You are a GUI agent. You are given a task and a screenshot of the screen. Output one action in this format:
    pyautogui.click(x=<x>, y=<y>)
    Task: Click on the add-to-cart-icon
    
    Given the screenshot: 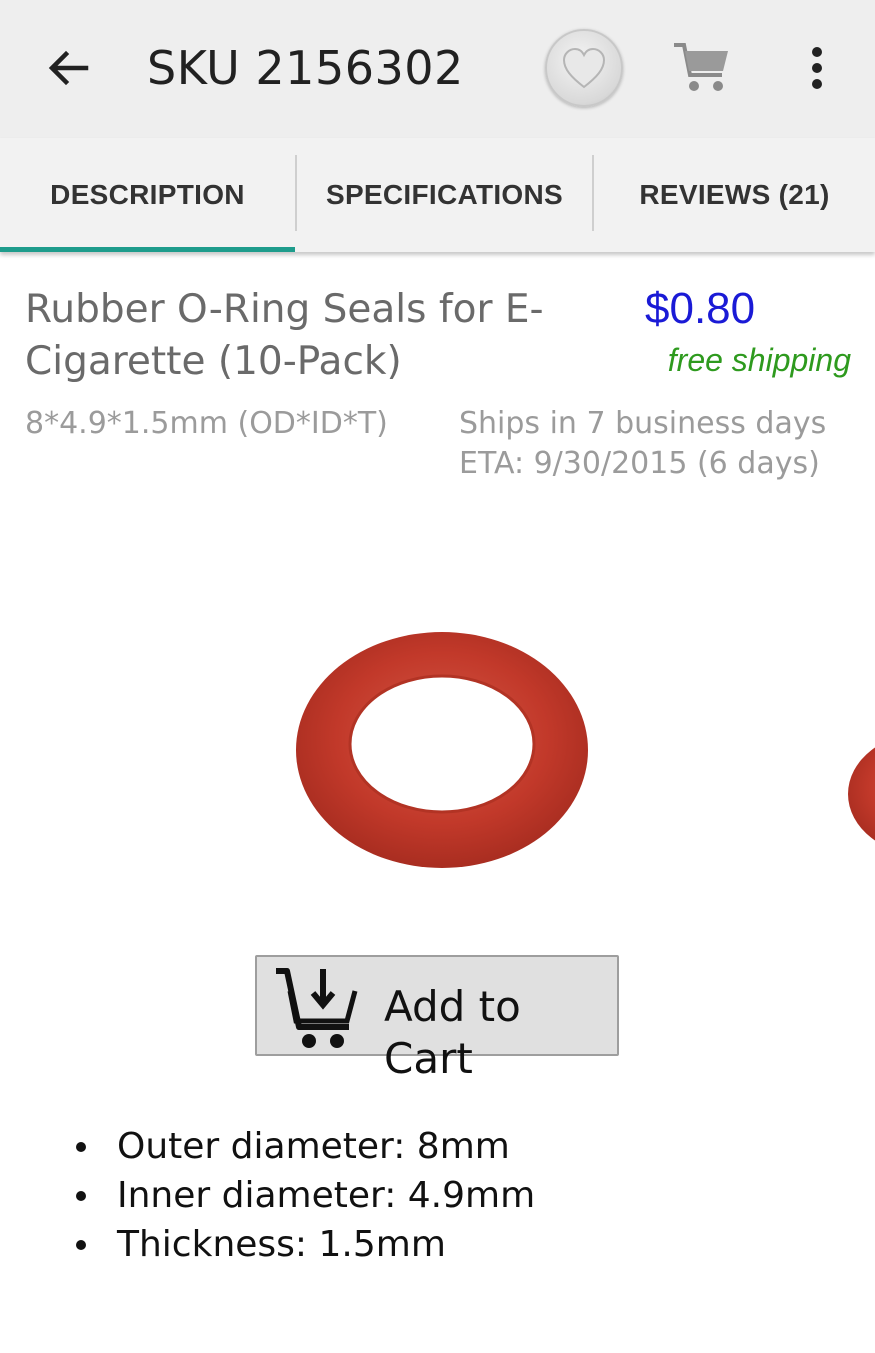 What is the action you would take?
    pyautogui.click(x=317, y=1008)
    